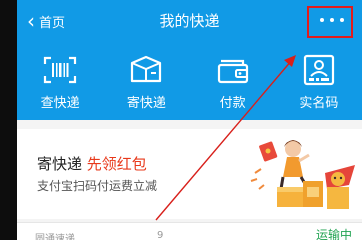  What do you see at coordinates (60, 164) in the screenshot?
I see `banner-title-prefix: 寄快递` at bounding box center [60, 164].